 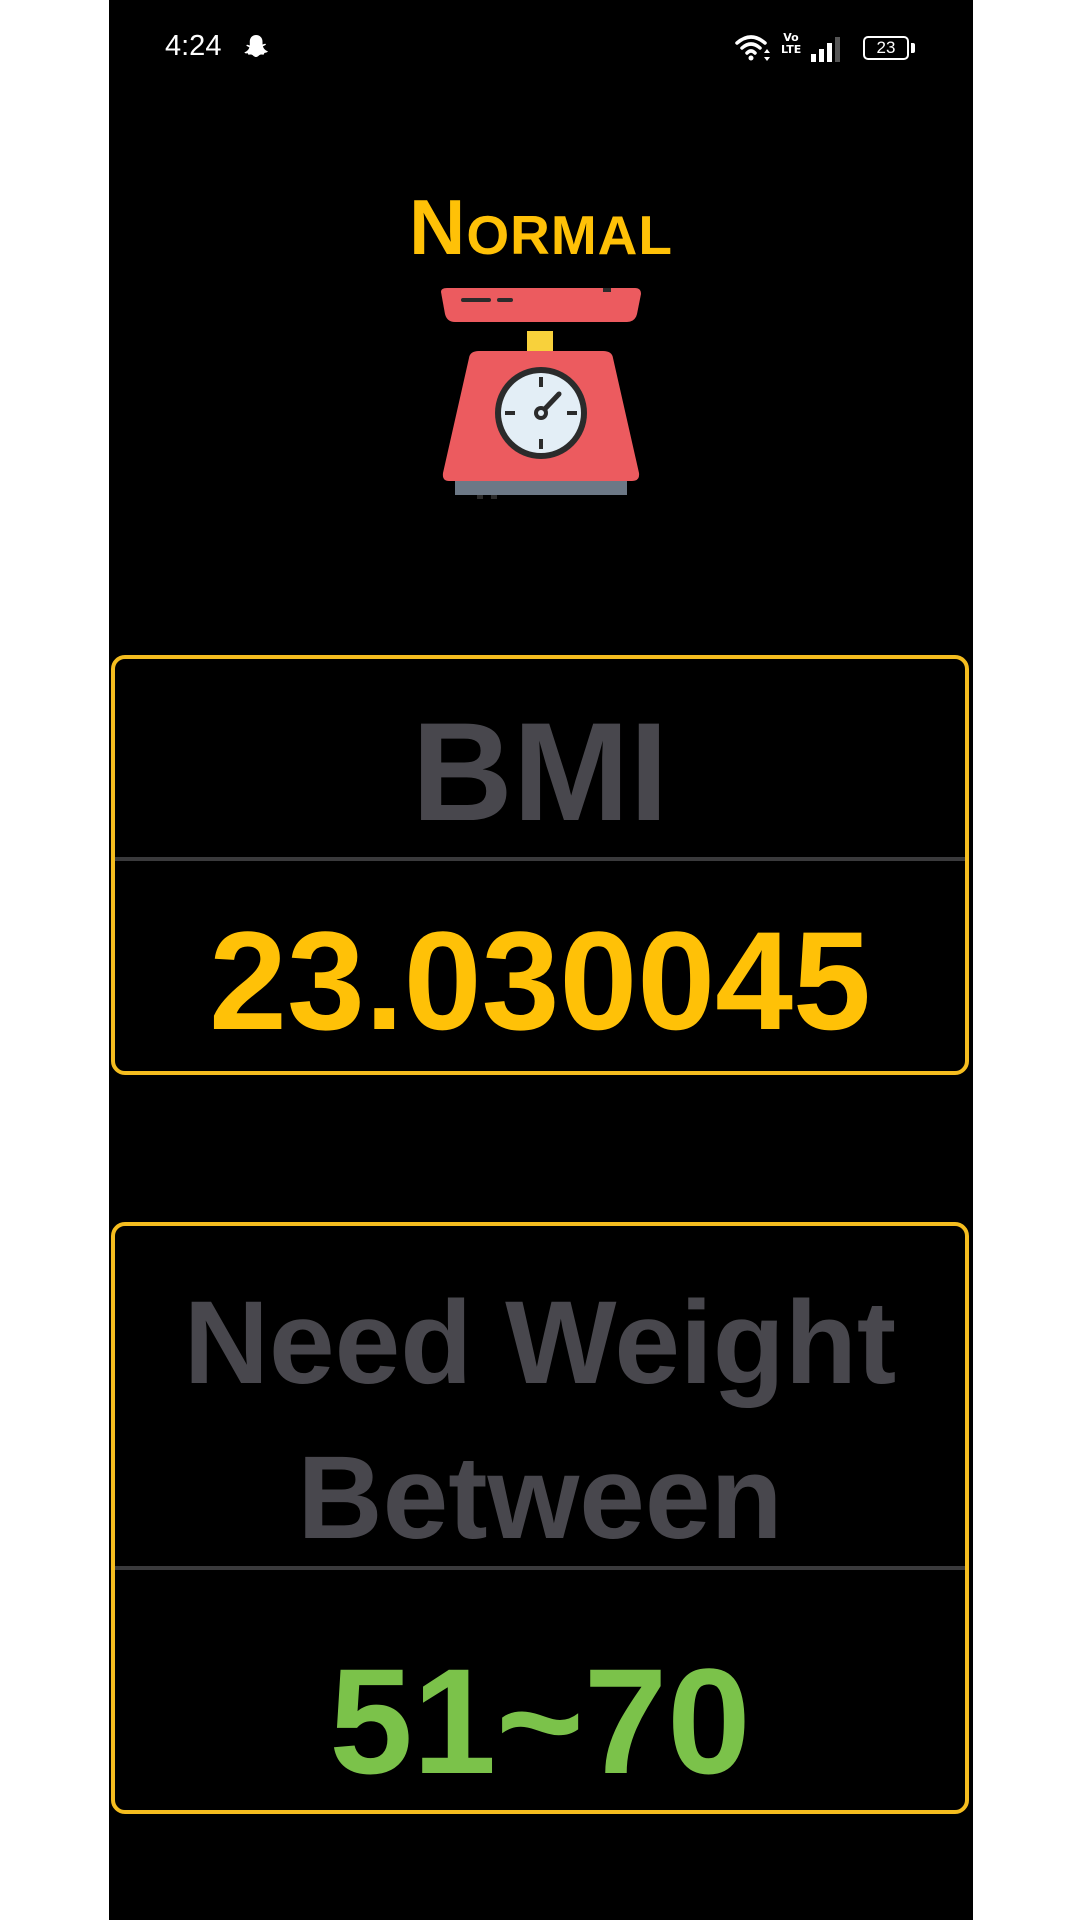 What do you see at coordinates (541, 393) in the screenshot?
I see `kitchen-scale-icon` at bounding box center [541, 393].